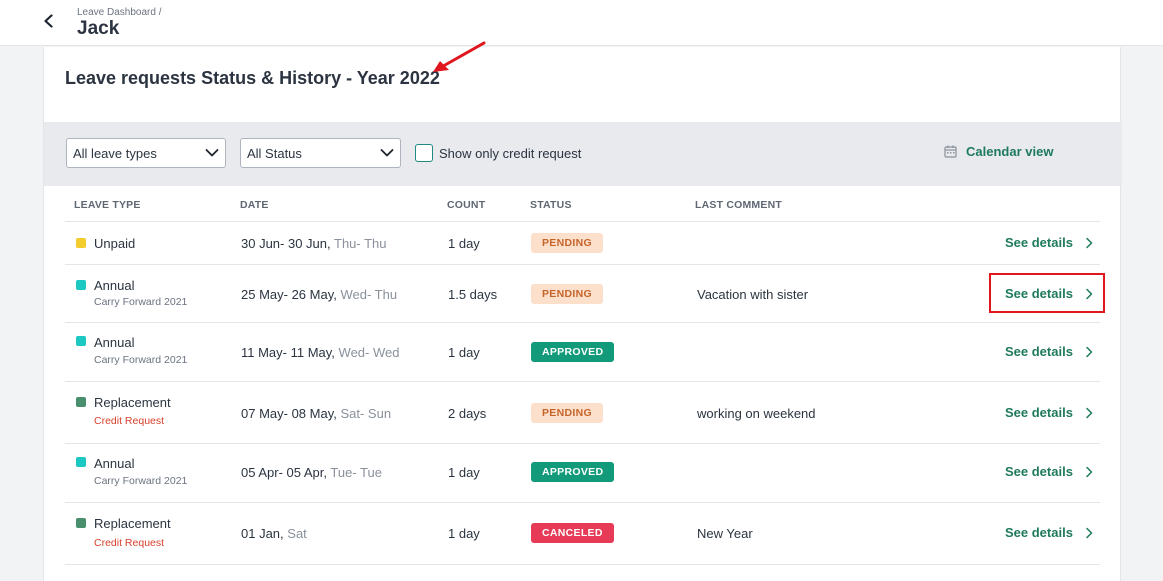 This screenshot has width=1163, height=581. I want to click on top-bar: Leave Dashboard / Jack, so click(581, 23).